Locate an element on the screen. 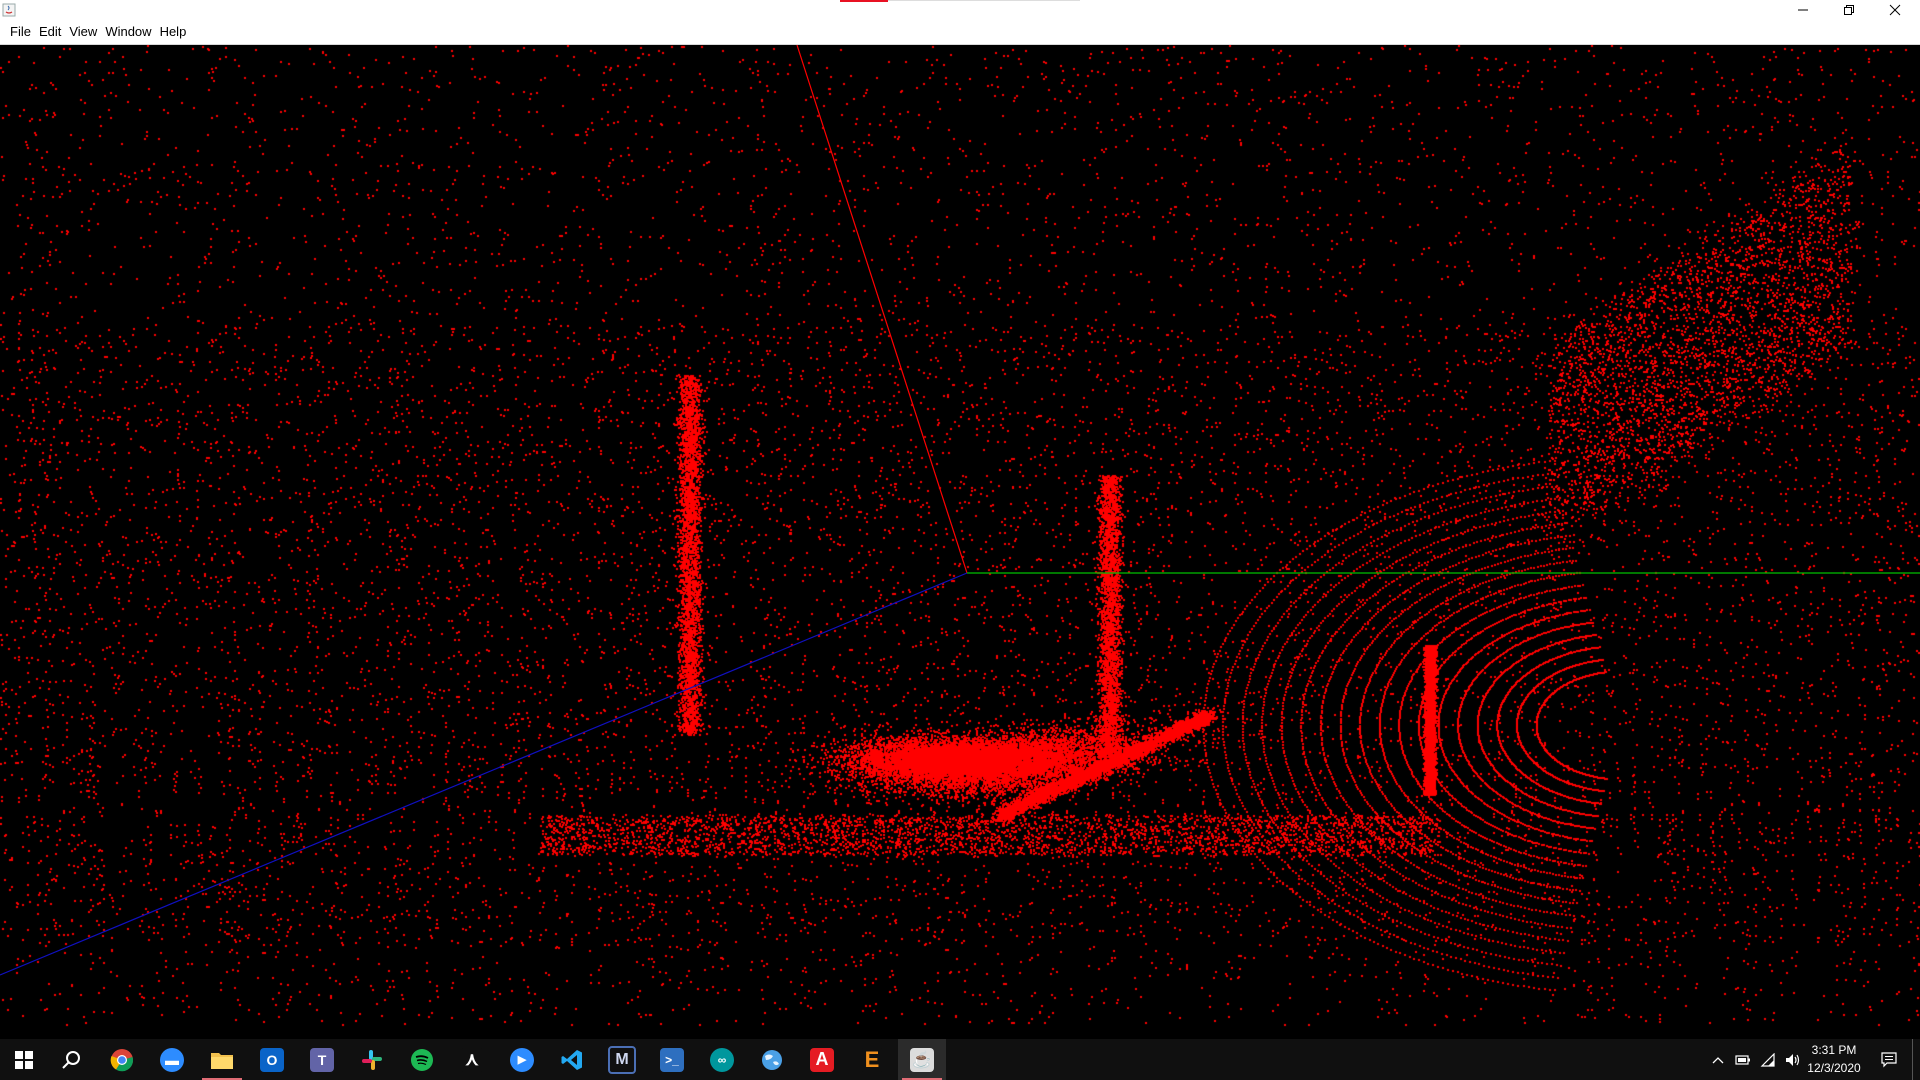 The height and width of the screenshot is (1080, 1920). restore-button is located at coordinates (1849, 9).